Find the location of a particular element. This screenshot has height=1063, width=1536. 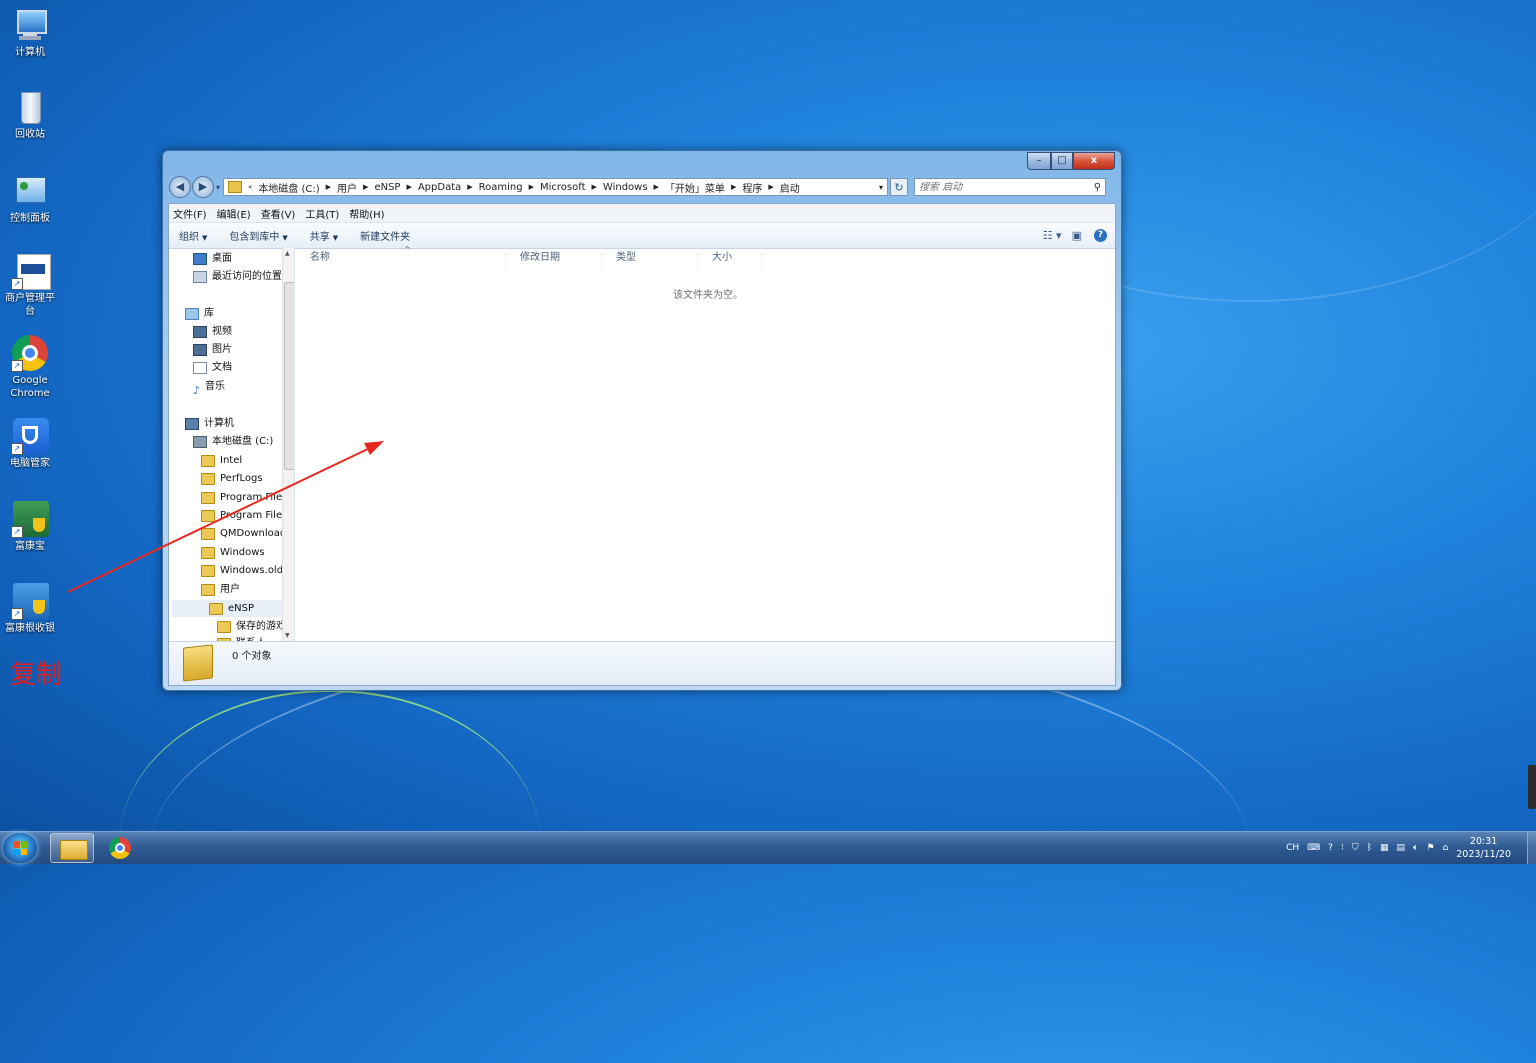

language-indicator: CH is located at coordinates (1292, 848).